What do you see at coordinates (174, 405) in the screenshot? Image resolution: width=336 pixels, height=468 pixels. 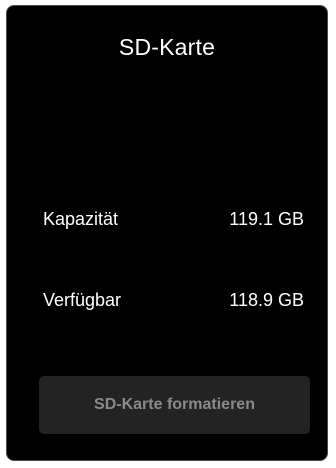 I see `format-sd-card-button: SD-Karte formatieren` at bounding box center [174, 405].